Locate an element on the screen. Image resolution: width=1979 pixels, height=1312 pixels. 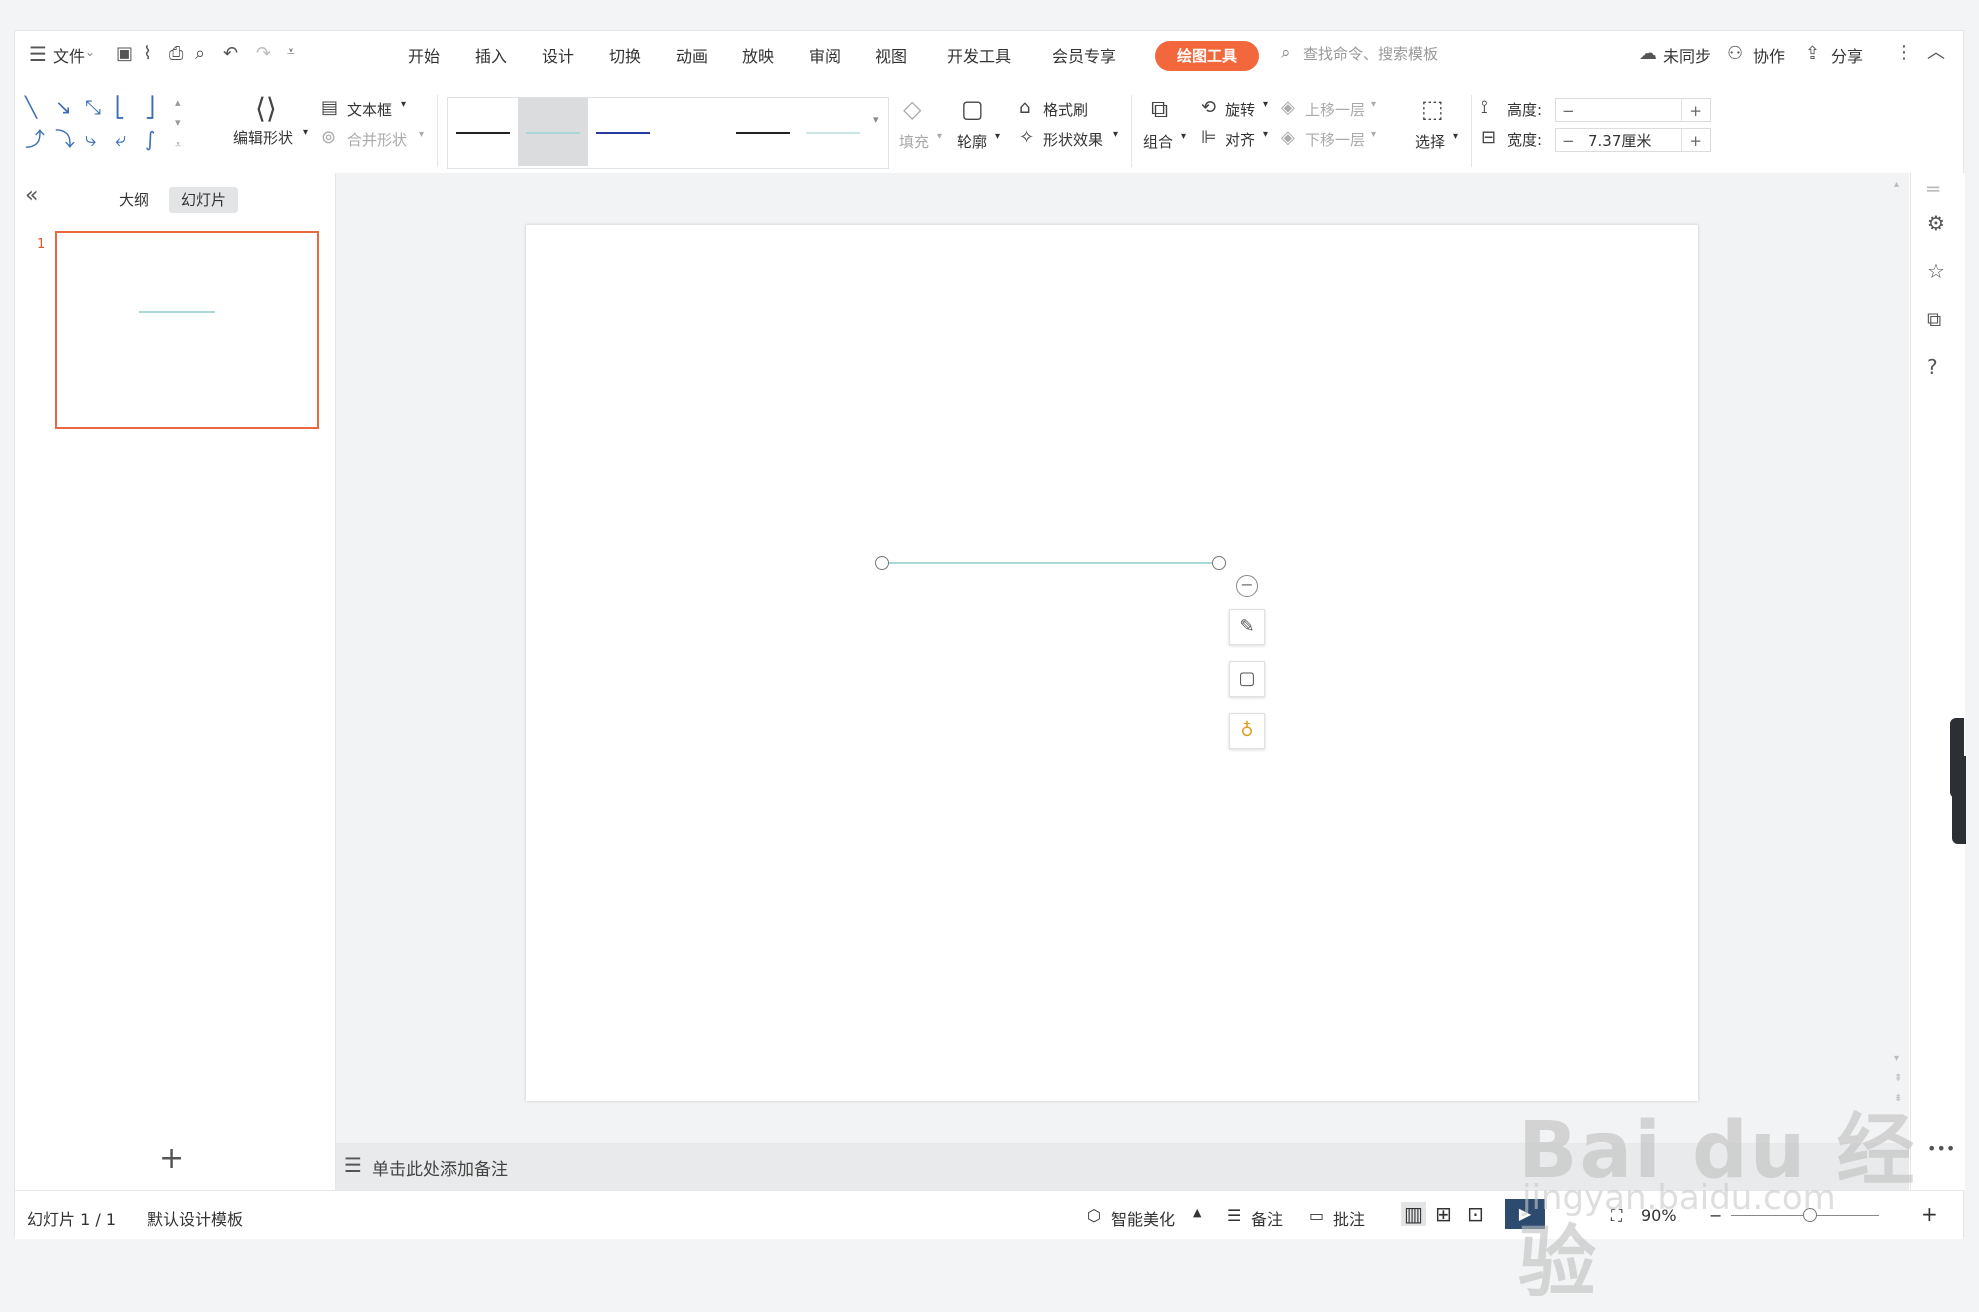
elbow-connector-icon: ⎣ is located at coordinates (120, 107).